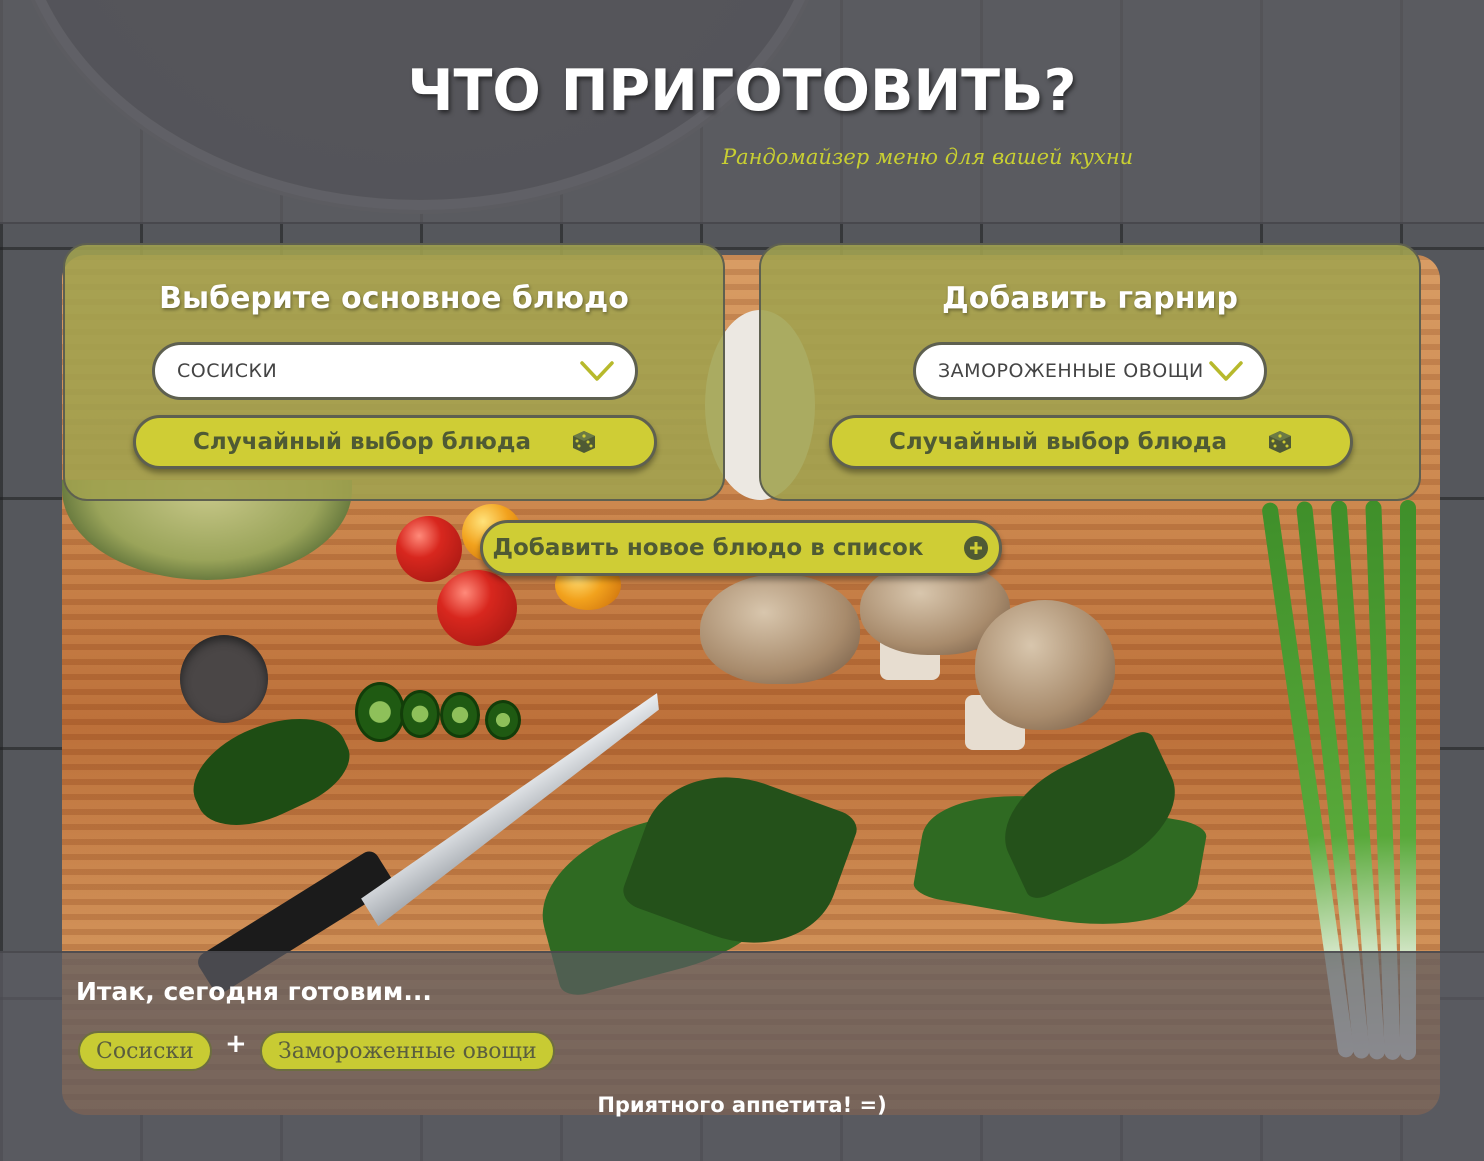  Describe the element at coordinates (708, 548) in the screenshot. I see `add-dish-label: Добавить новое блюдо в список` at that location.